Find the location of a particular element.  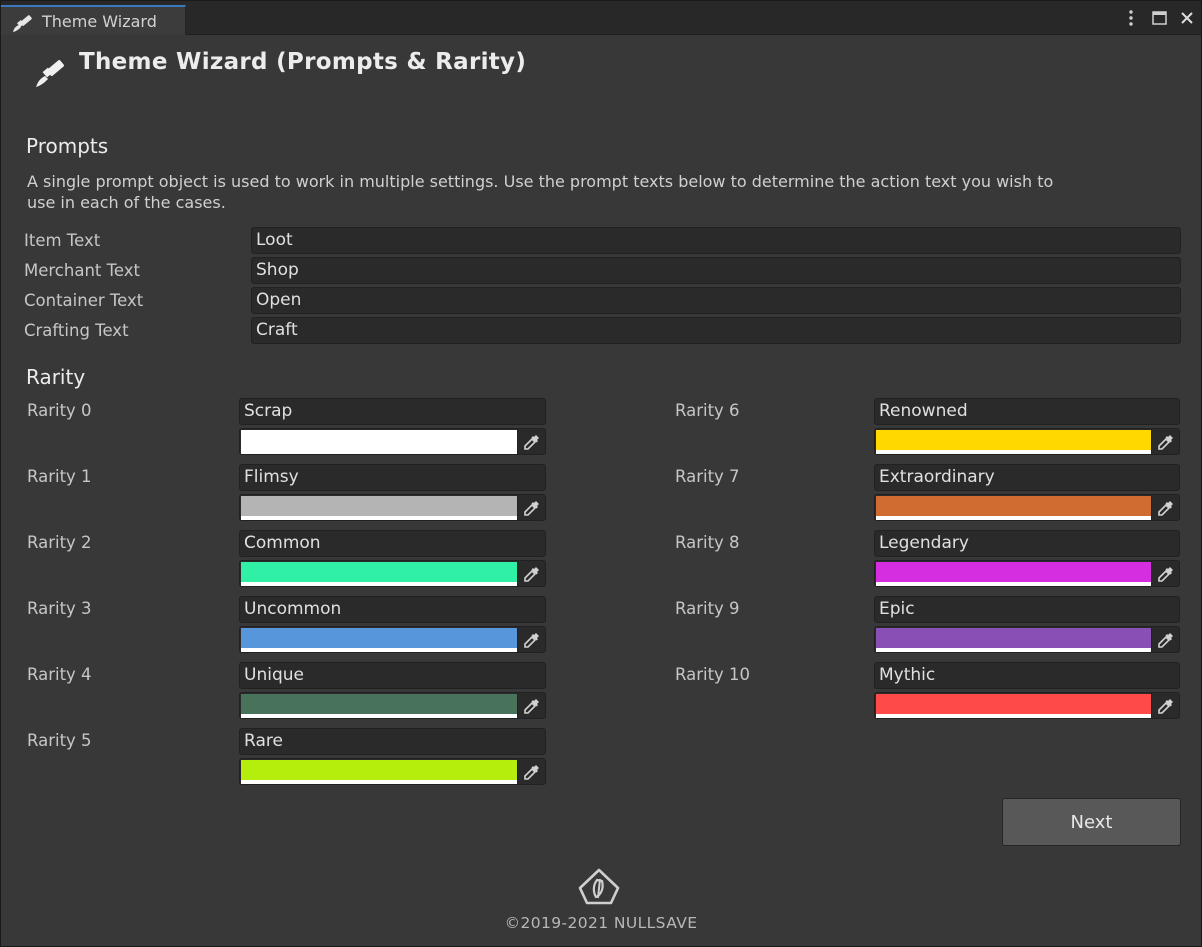

container-text-label: Container Text is located at coordinates (84, 300).